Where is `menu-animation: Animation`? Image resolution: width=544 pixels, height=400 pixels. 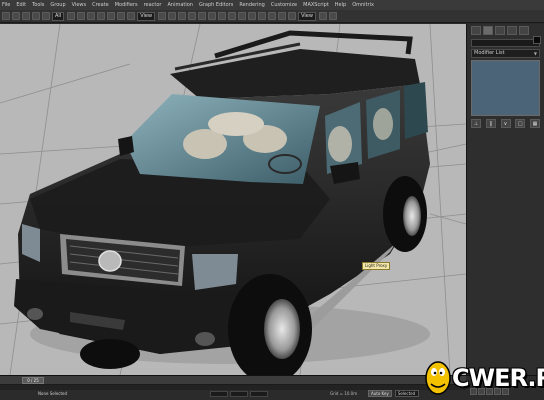
menu-animation: Animation is located at coordinates (180, 5).